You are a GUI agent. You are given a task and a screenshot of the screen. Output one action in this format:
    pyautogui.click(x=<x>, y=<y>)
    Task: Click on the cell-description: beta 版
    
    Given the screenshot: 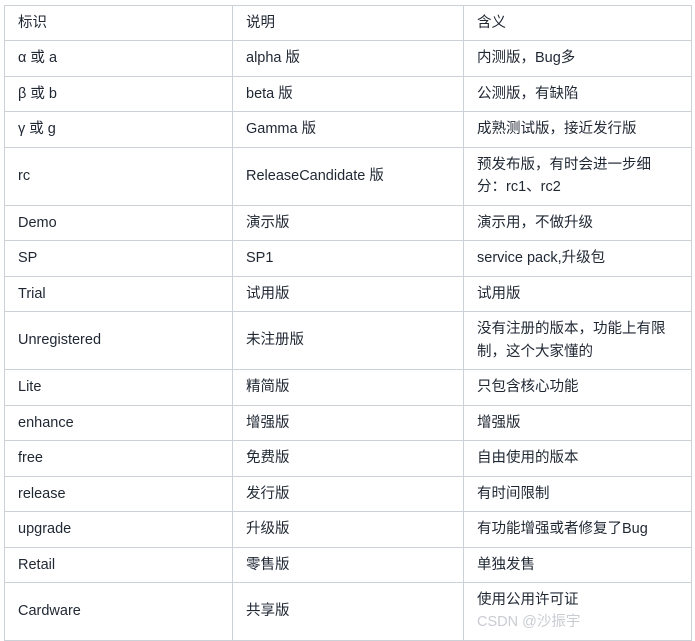 What is the action you would take?
    pyautogui.click(x=348, y=94)
    